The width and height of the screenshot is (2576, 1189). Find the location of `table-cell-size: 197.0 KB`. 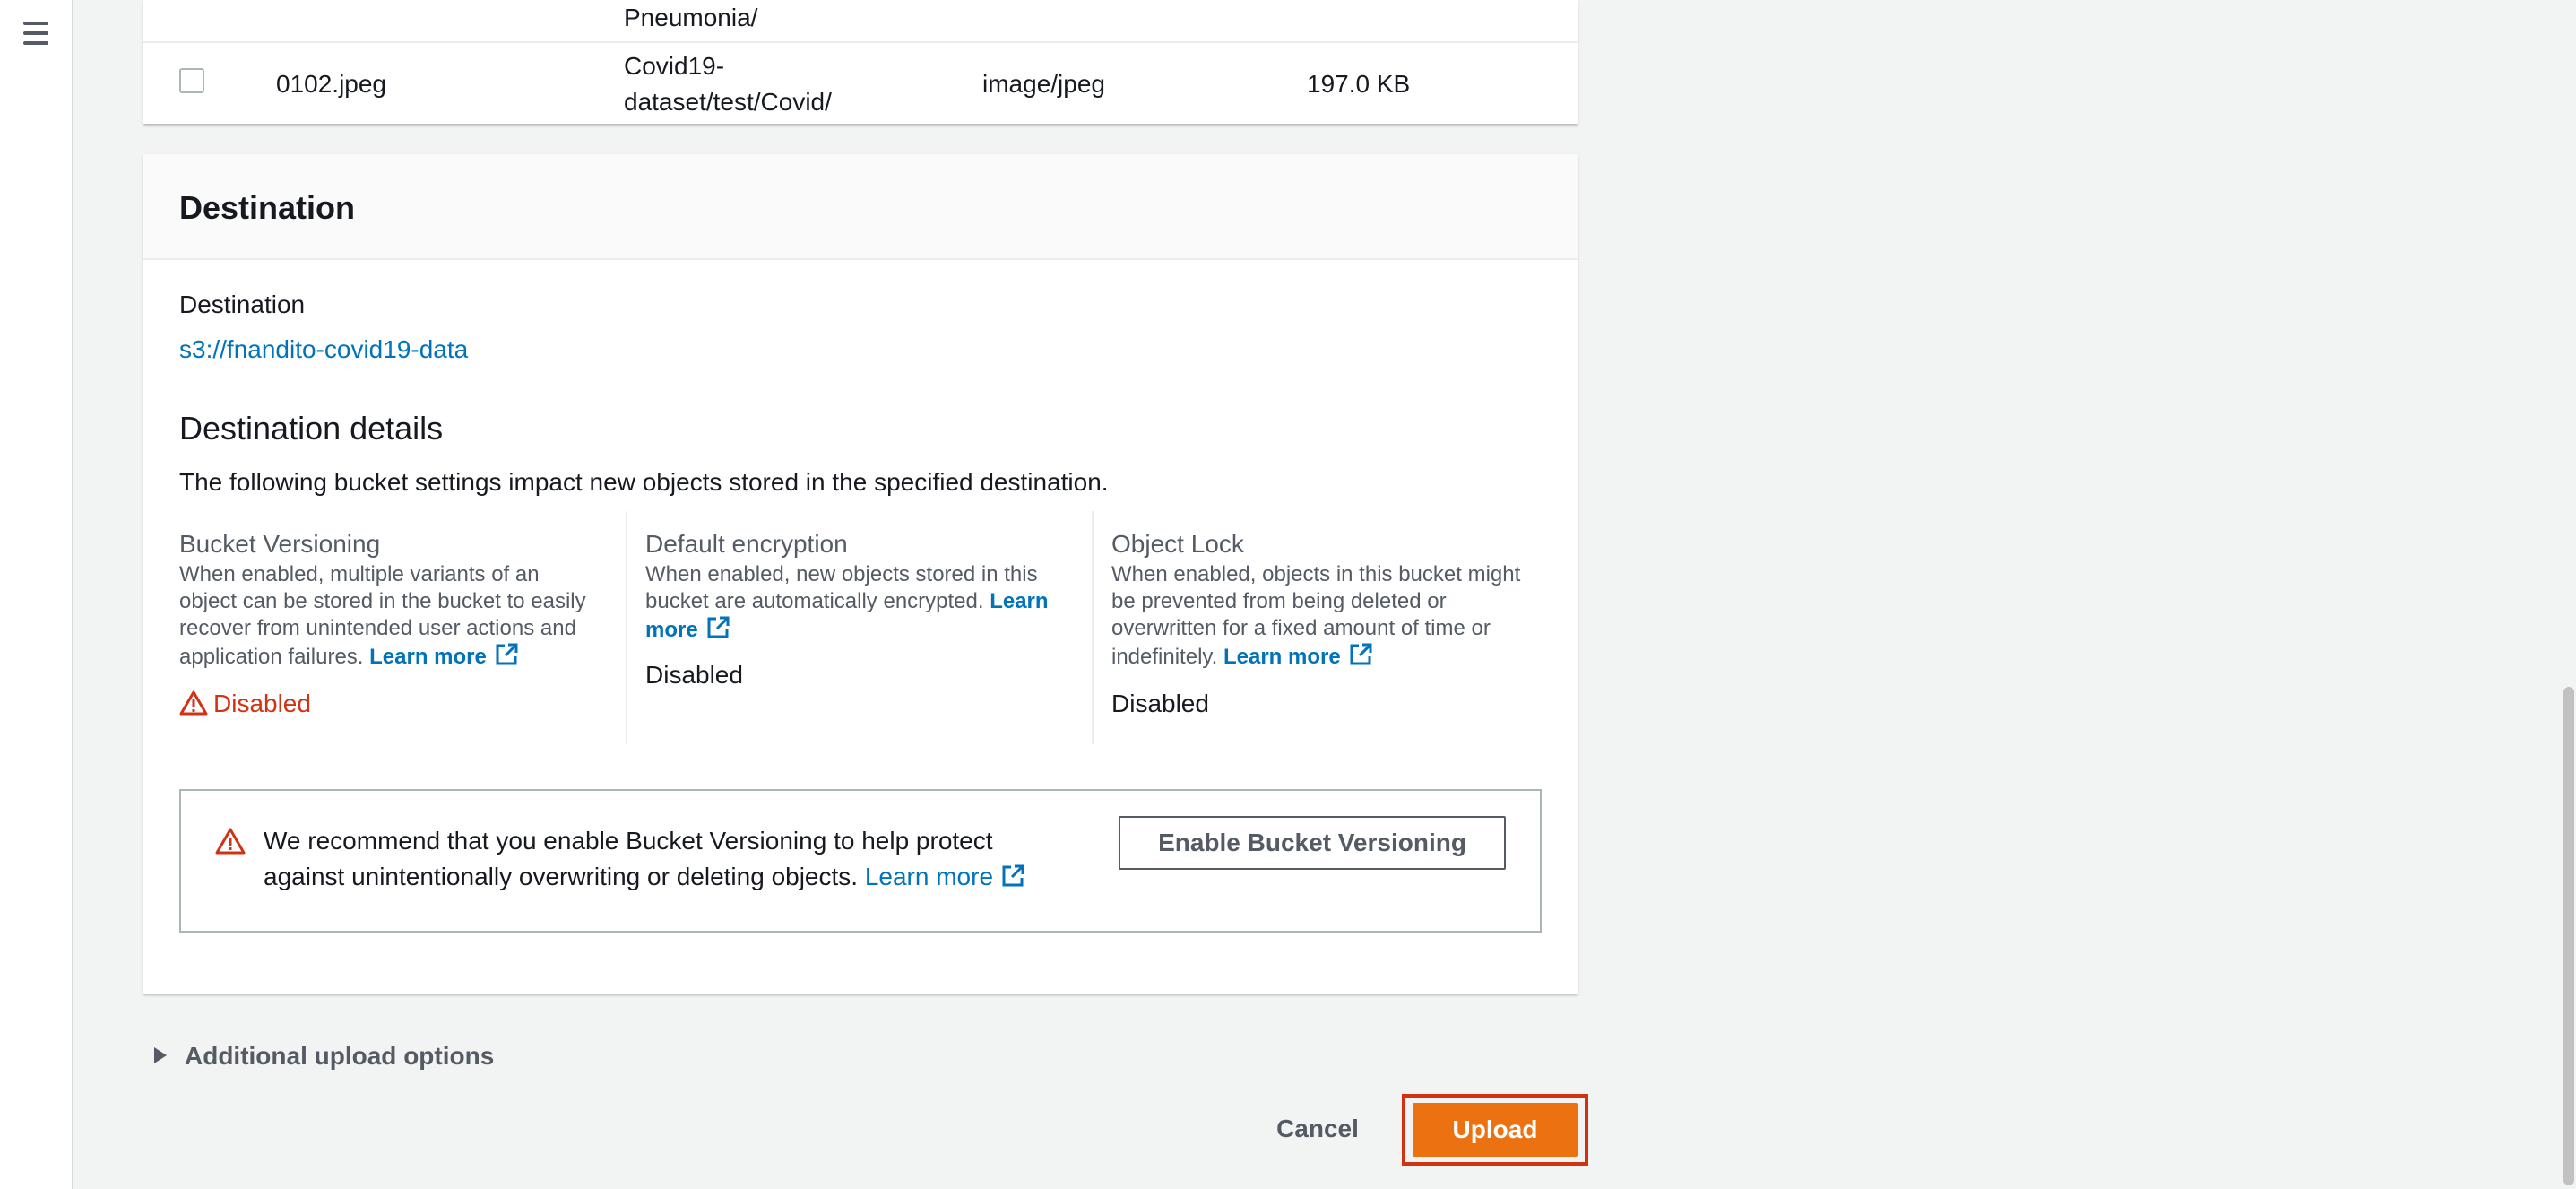

table-cell-size: 197.0 KB is located at coordinates (1359, 84).